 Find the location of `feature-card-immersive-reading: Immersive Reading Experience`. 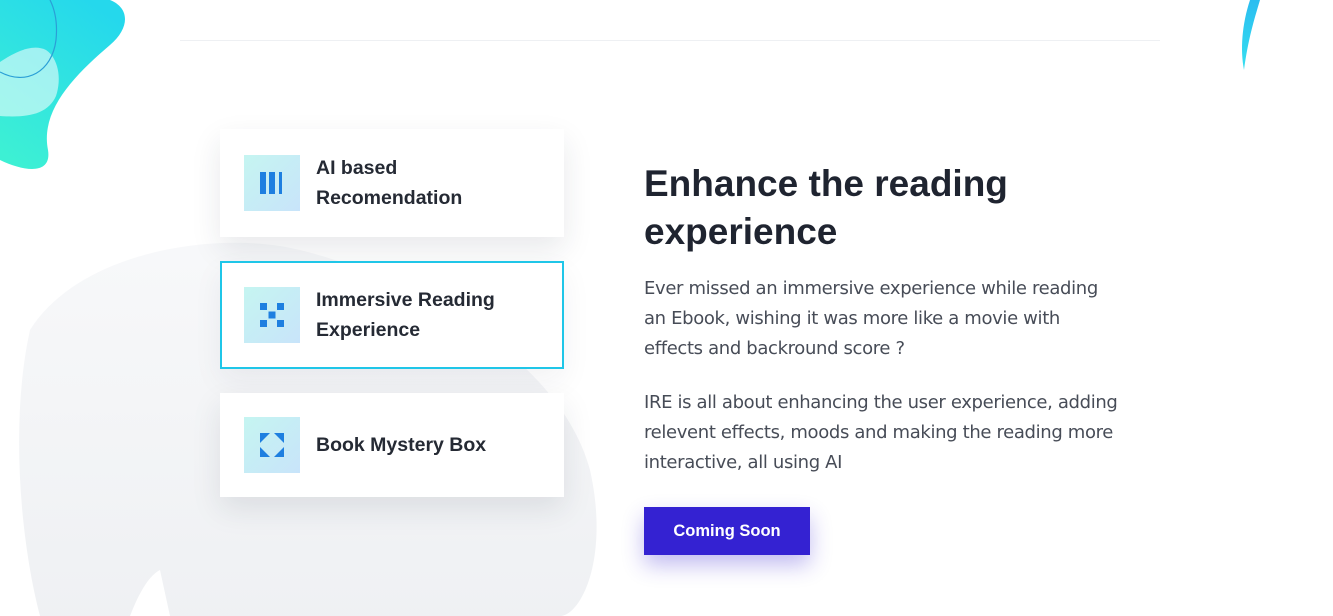

feature-card-immersive-reading: Immersive Reading Experience is located at coordinates (392, 315).